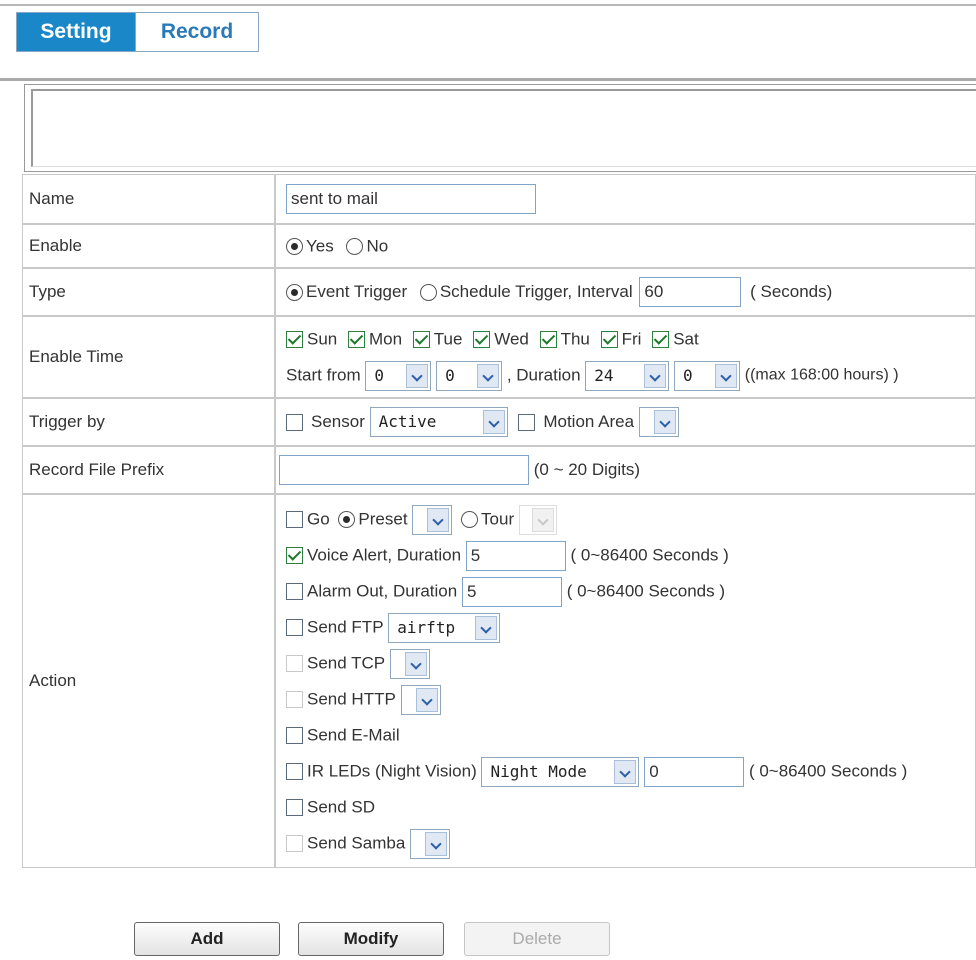 The height and width of the screenshot is (960, 976). What do you see at coordinates (630, 519) in the screenshot?
I see `action-go-row: Go Preset Tour` at bounding box center [630, 519].